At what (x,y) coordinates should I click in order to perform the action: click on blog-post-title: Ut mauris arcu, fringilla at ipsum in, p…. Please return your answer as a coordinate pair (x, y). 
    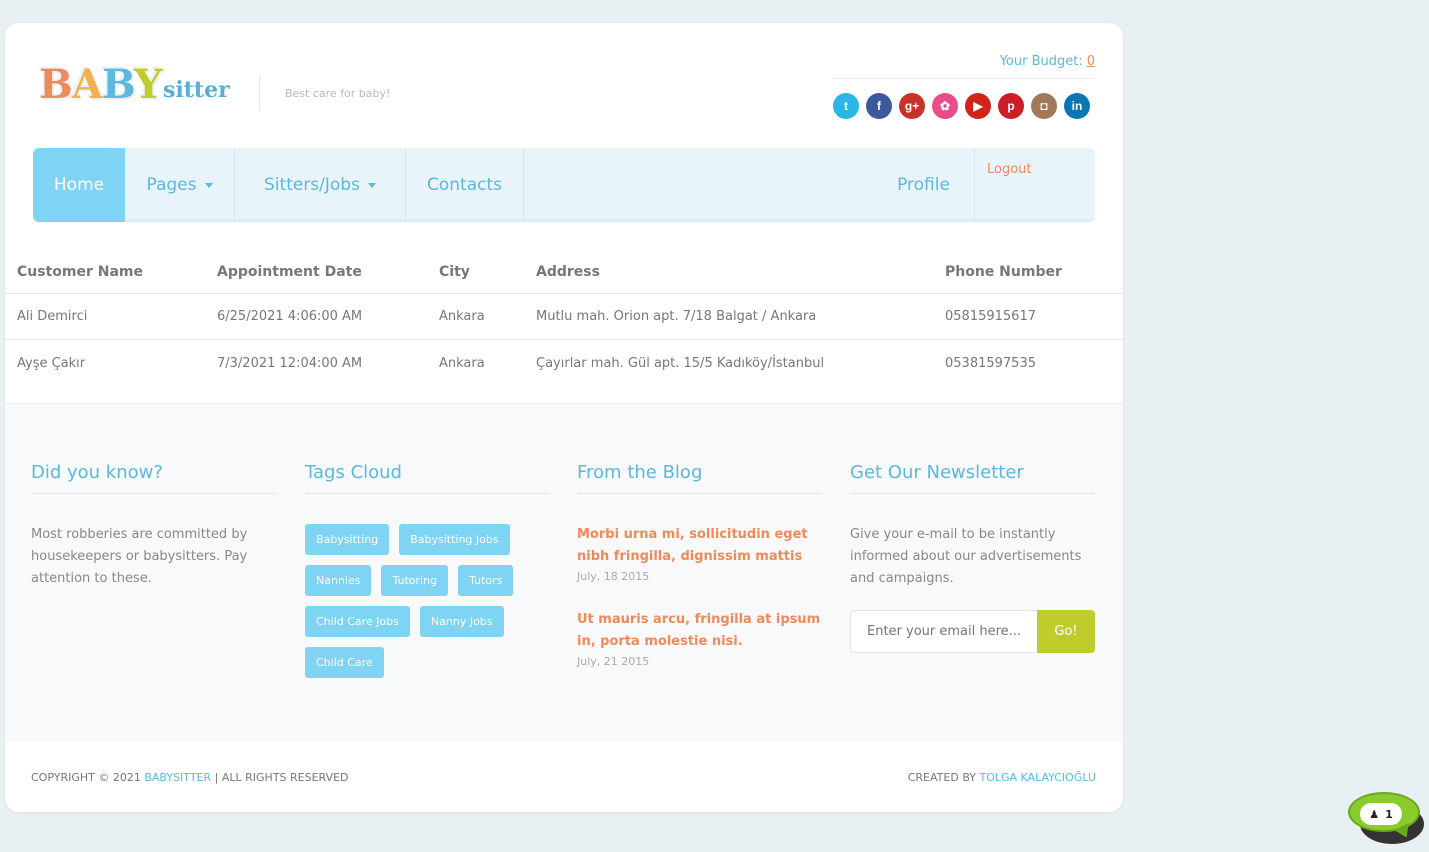
    Looking at the image, I should click on (699, 631).